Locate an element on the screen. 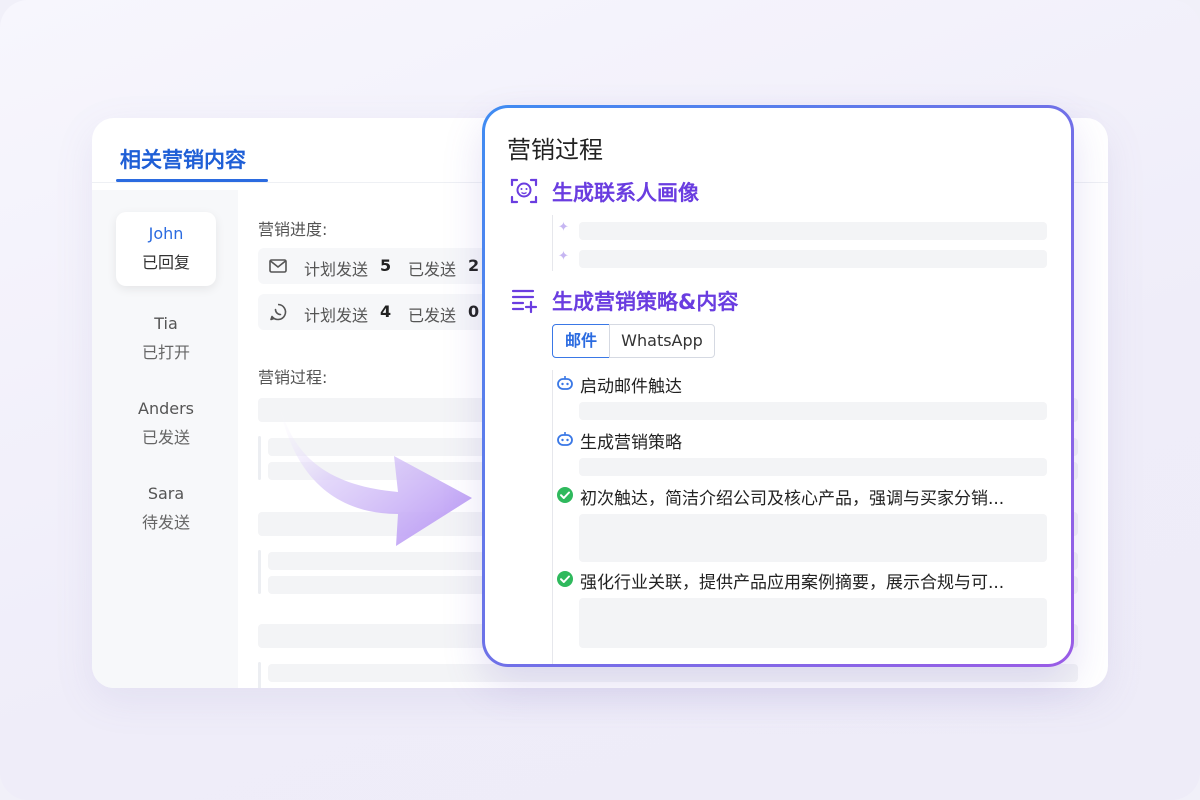  mail-icon is located at coordinates (278, 266).